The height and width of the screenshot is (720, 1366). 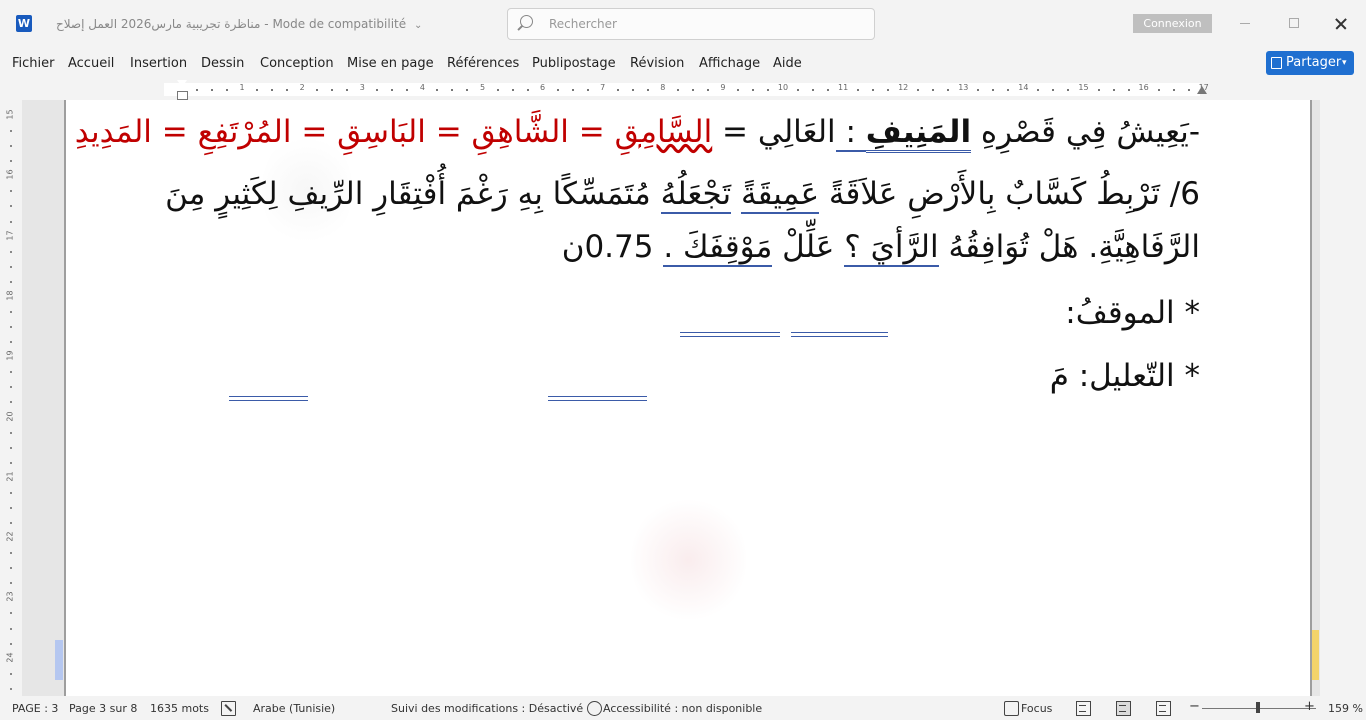 What do you see at coordinates (10, 174) in the screenshot?
I see `ruler-number: 16` at bounding box center [10, 174].